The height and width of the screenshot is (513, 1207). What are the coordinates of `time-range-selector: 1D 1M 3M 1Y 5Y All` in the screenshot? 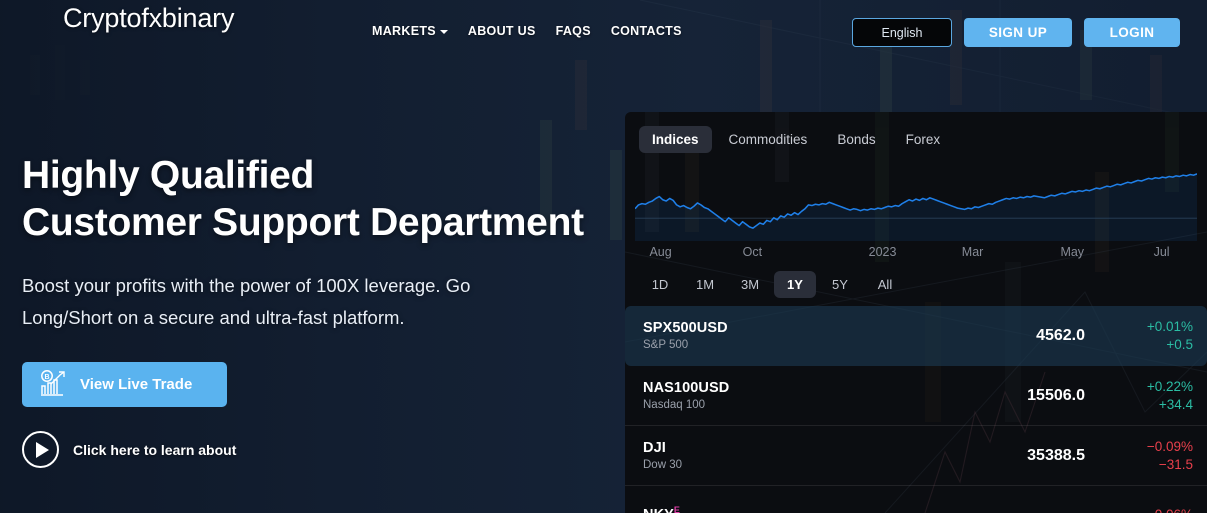 It's located at (916, 283).